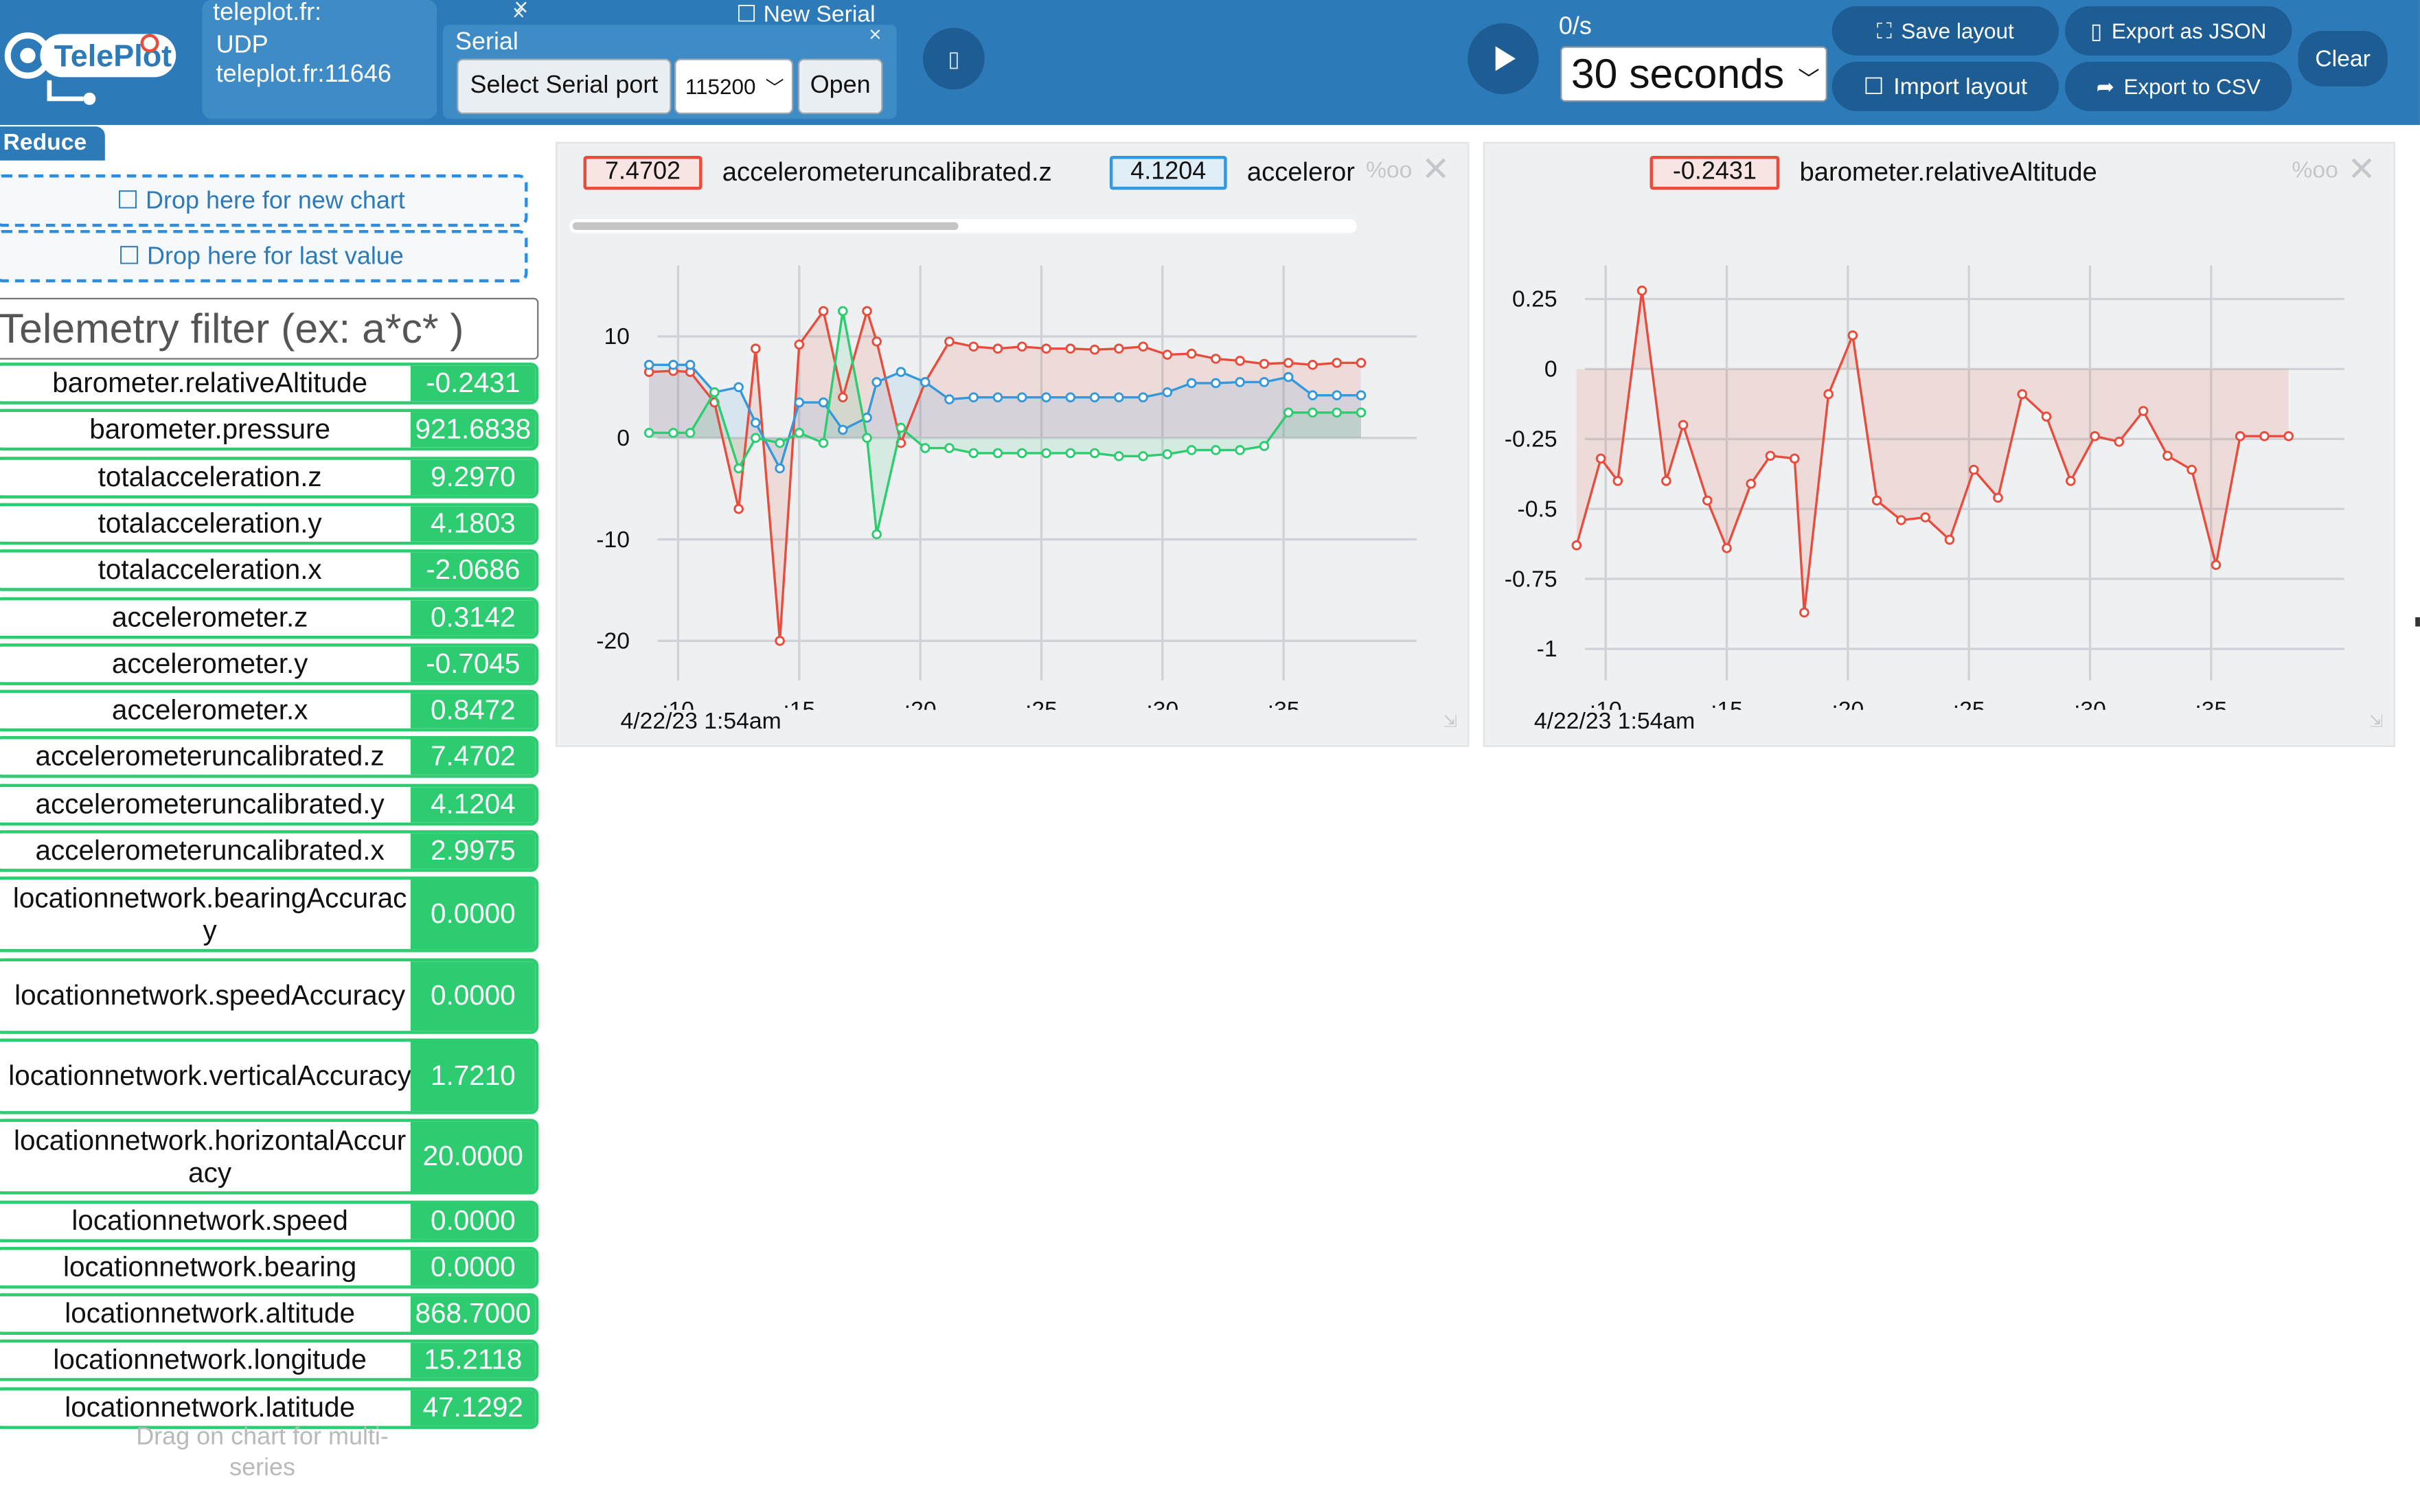 The width and height of the screenshot is (2420, 1512). Describe the element at coordinates (2343, 58) in the screenshot. I see `clear-button: Clear` at that location.